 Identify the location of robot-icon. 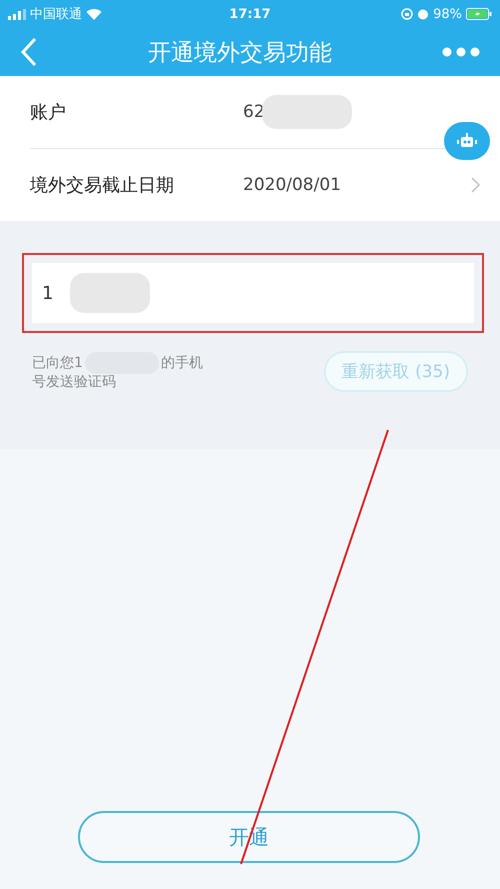
(467, 141).